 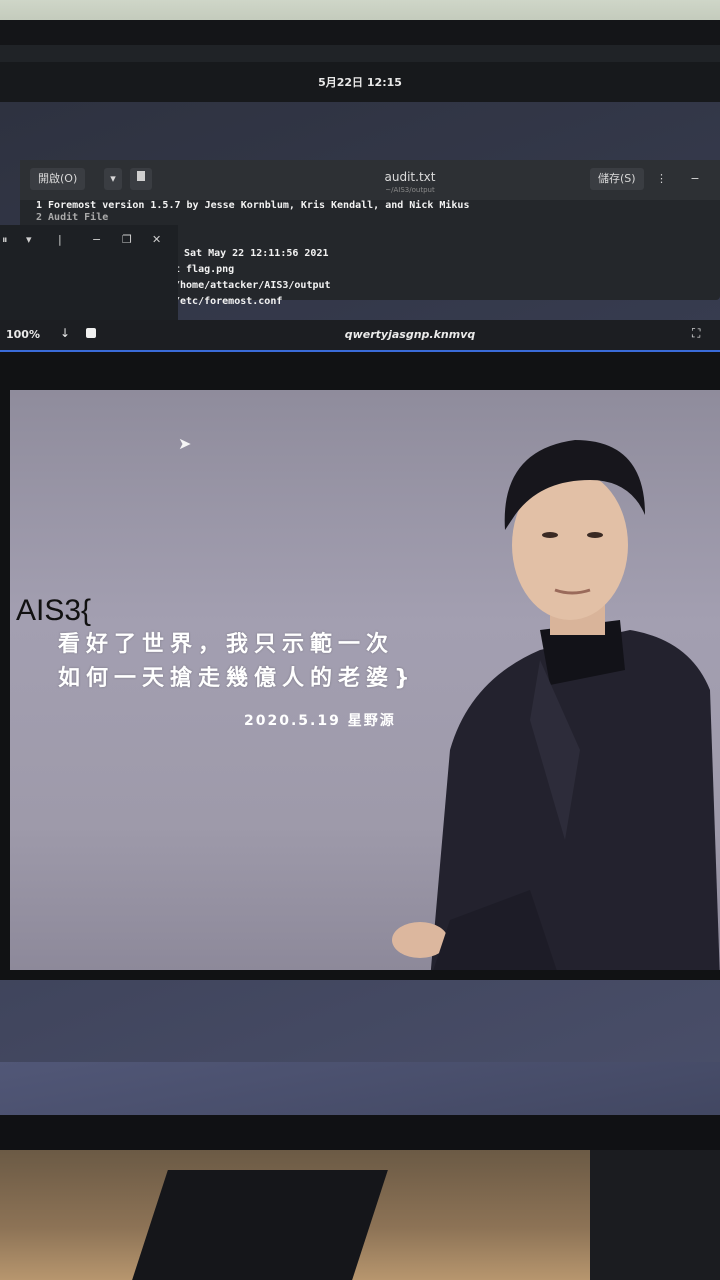 I want to click on image-signature: 2020.5.19 星野源, so click(x=320, y=721).